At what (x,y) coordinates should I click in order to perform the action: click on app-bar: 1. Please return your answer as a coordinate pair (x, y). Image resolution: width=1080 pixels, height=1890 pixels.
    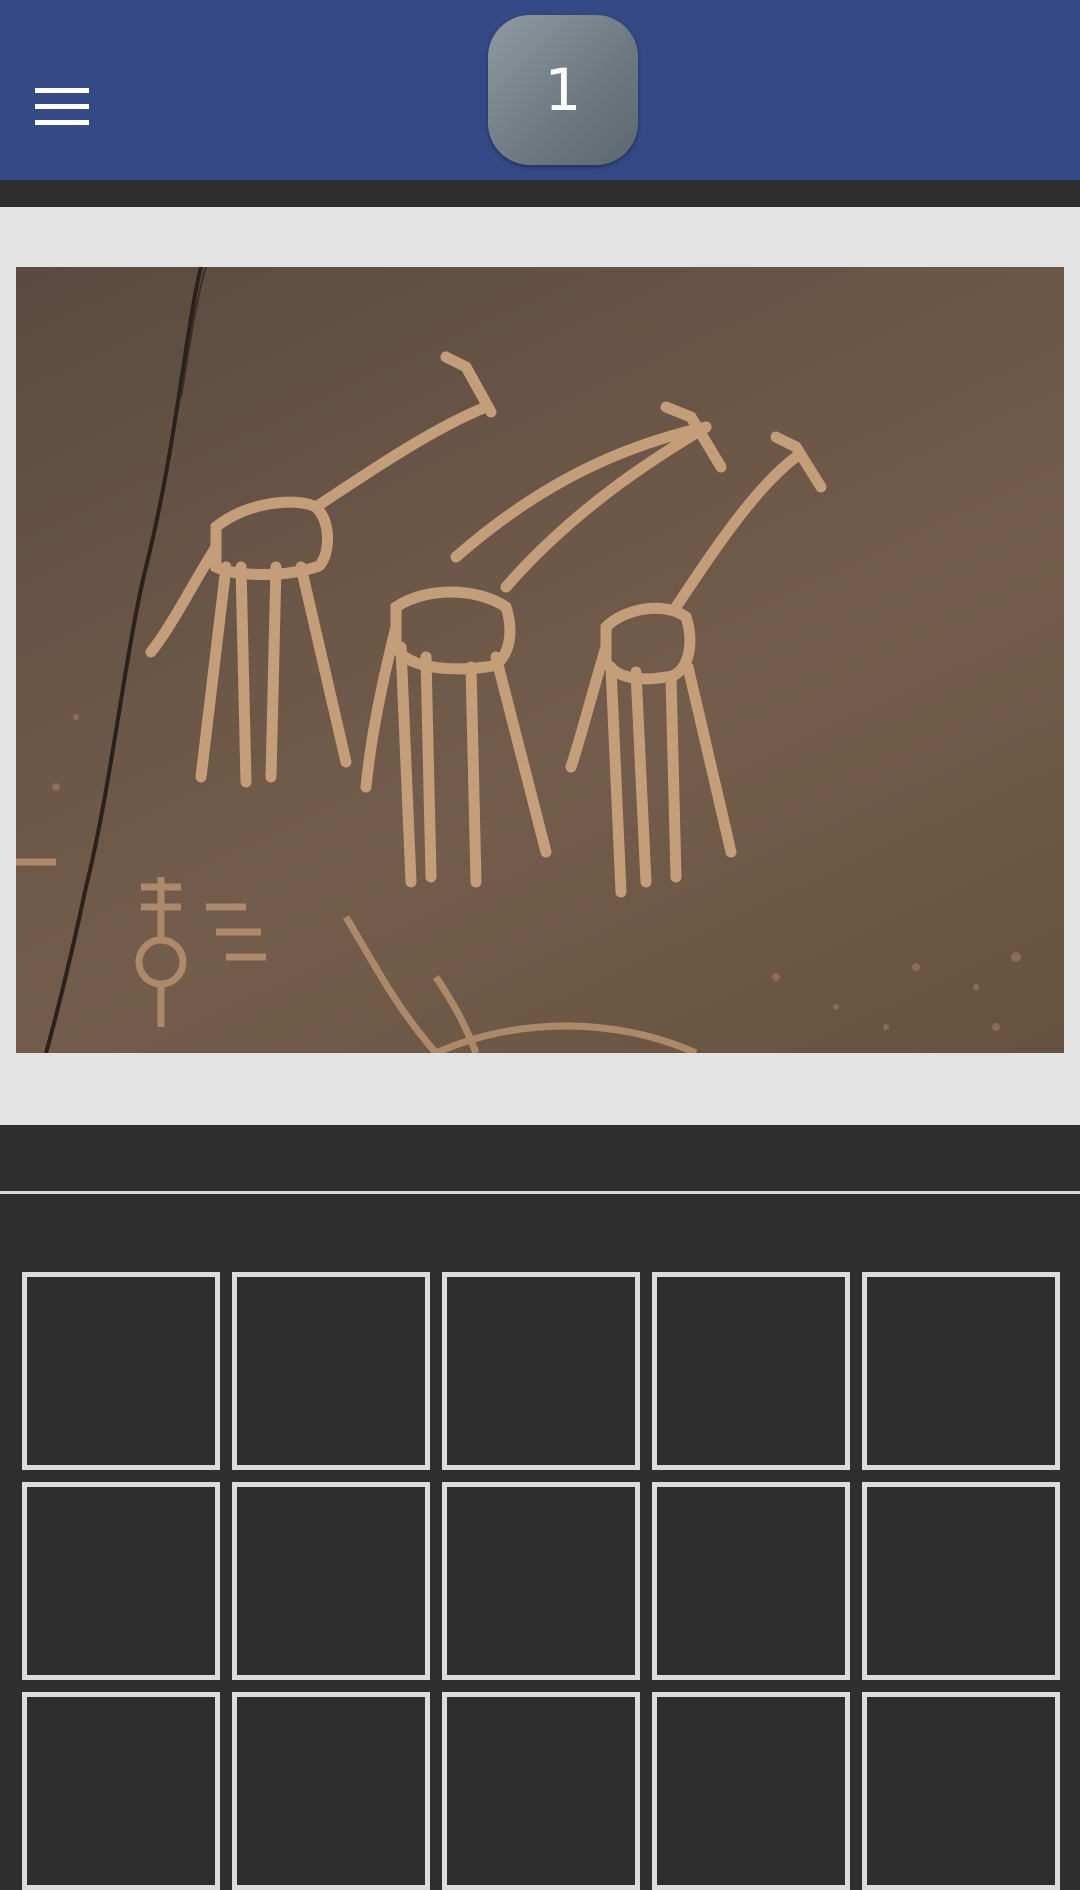
    Looking at the image, I should click on (540, 90).